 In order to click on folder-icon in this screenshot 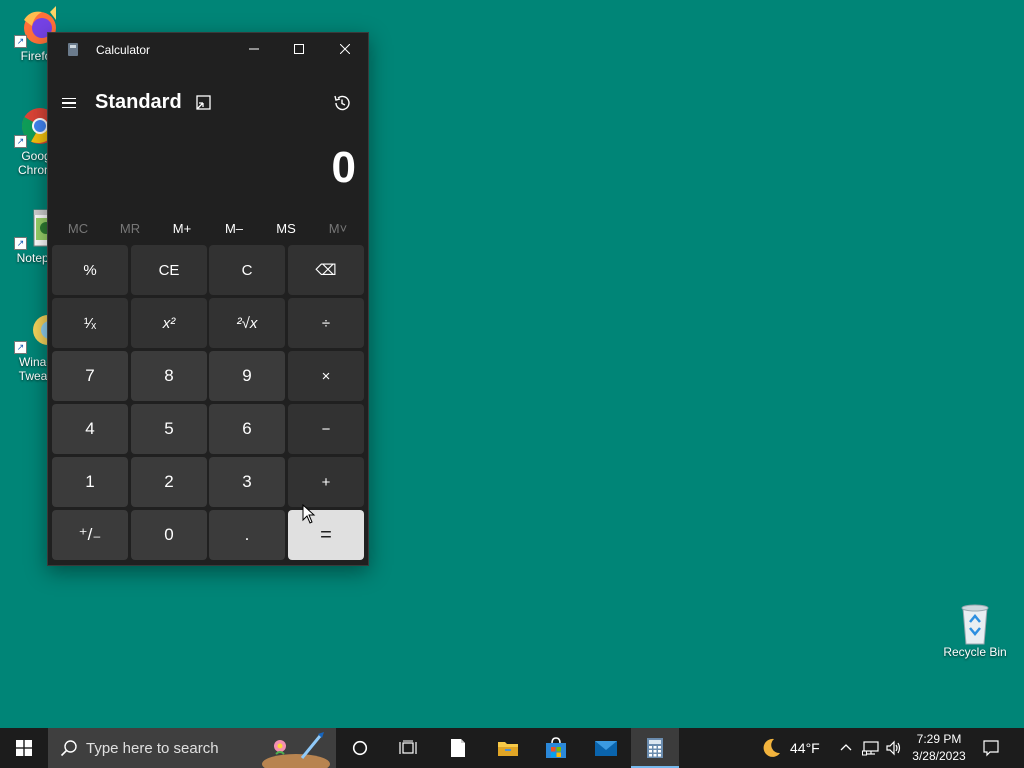, I will do `click(508, 749)`.